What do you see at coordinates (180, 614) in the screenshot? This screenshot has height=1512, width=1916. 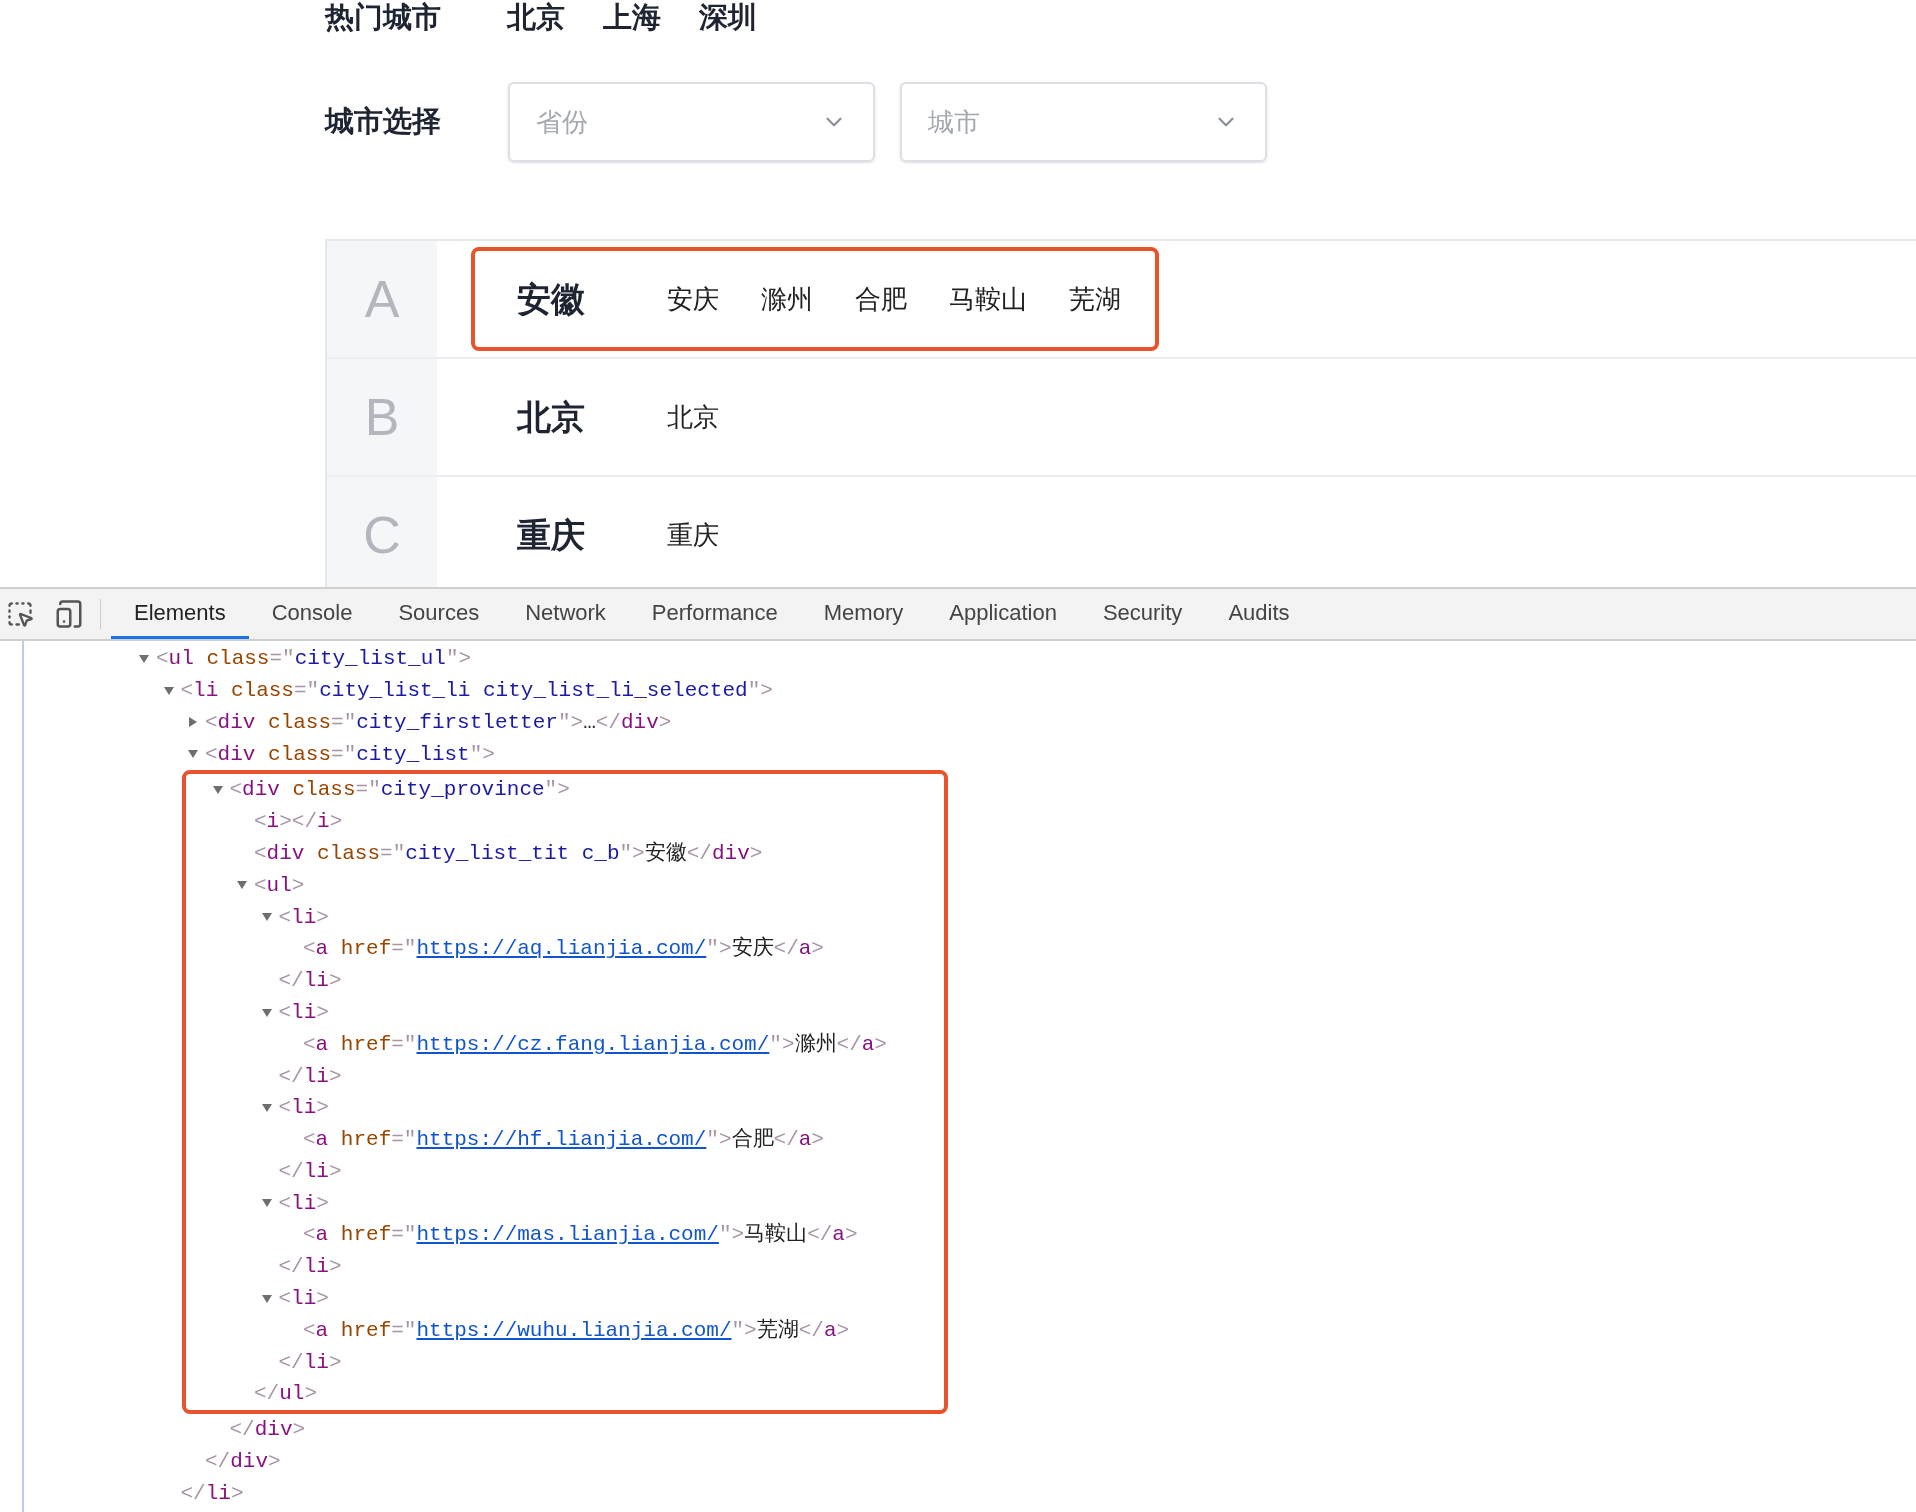 I see `devtools-tab: Elements` at bounding box center [180, 614].